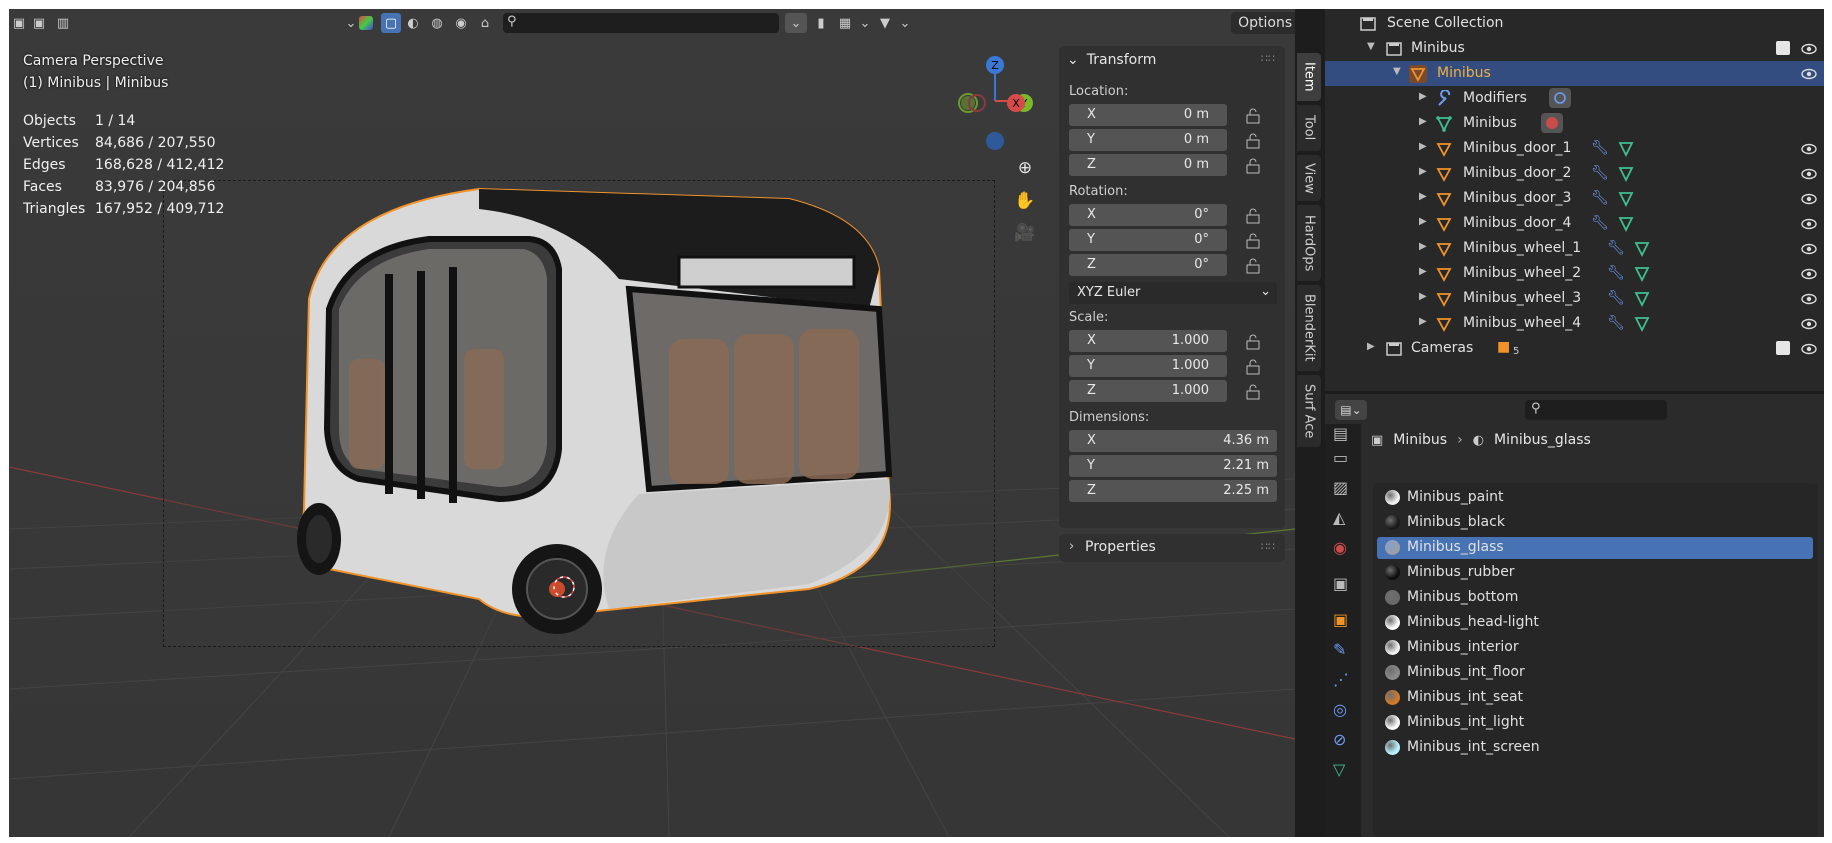 The width and height of the screenshot is (1832, 843). I want to click on outliner-child-row: ▶ Minibus_wheel_3 🔧︎, so click(1574, 298).